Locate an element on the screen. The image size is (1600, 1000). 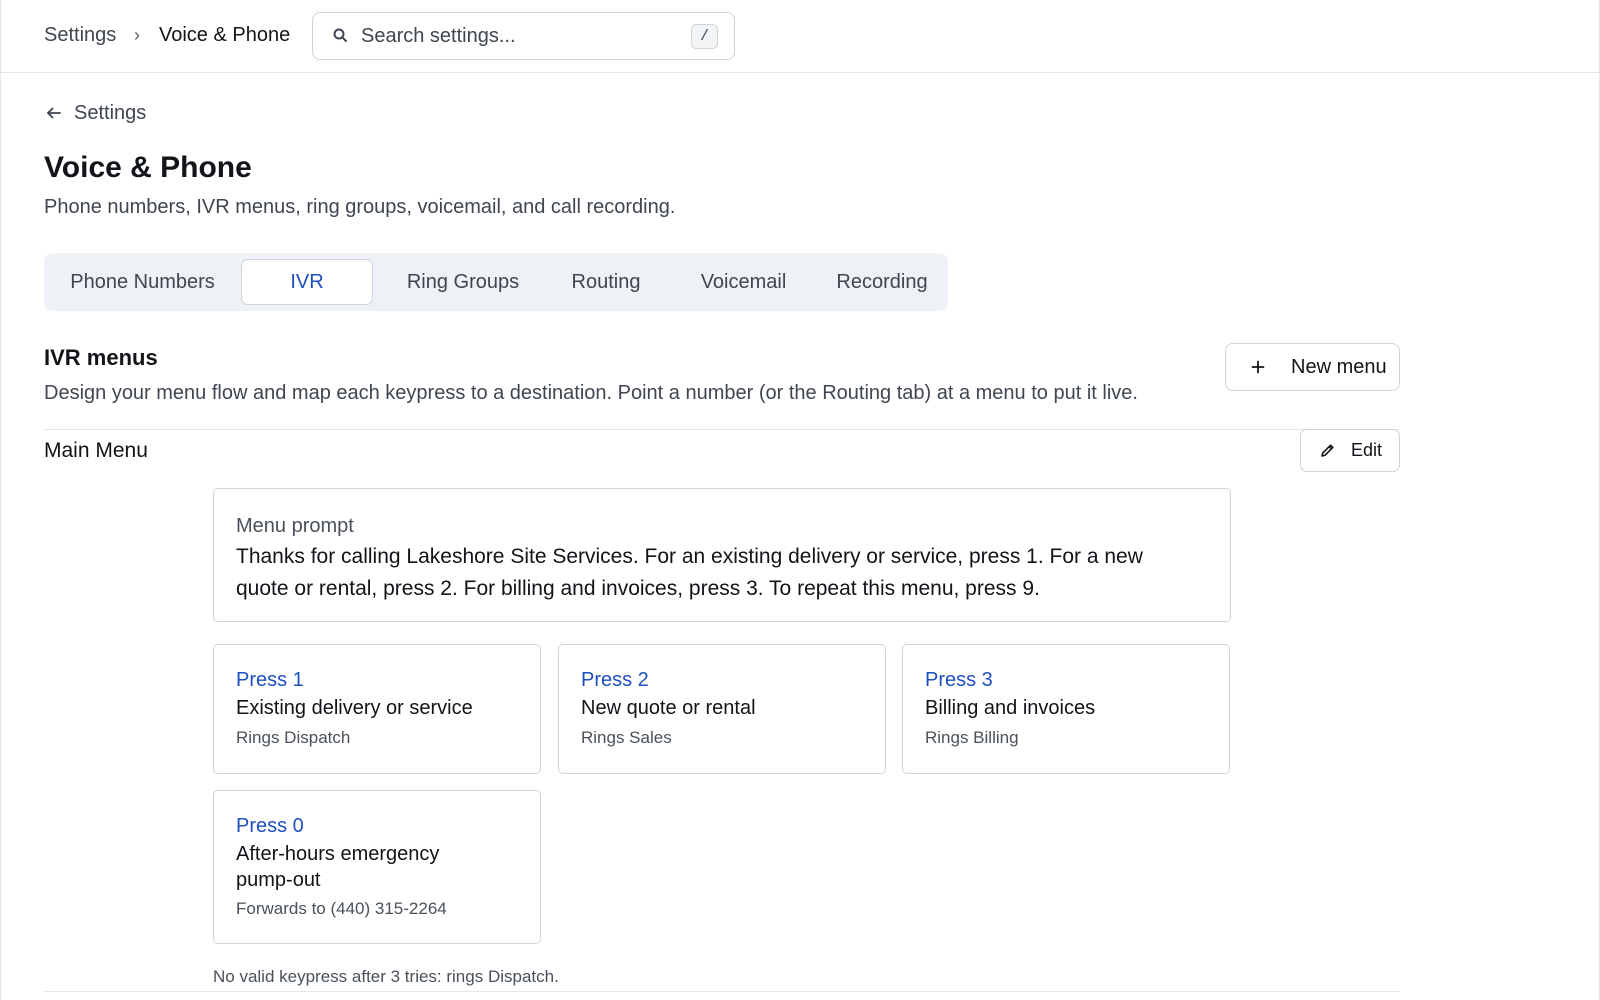
pencil-icon is located at coordinates (1327, 450).